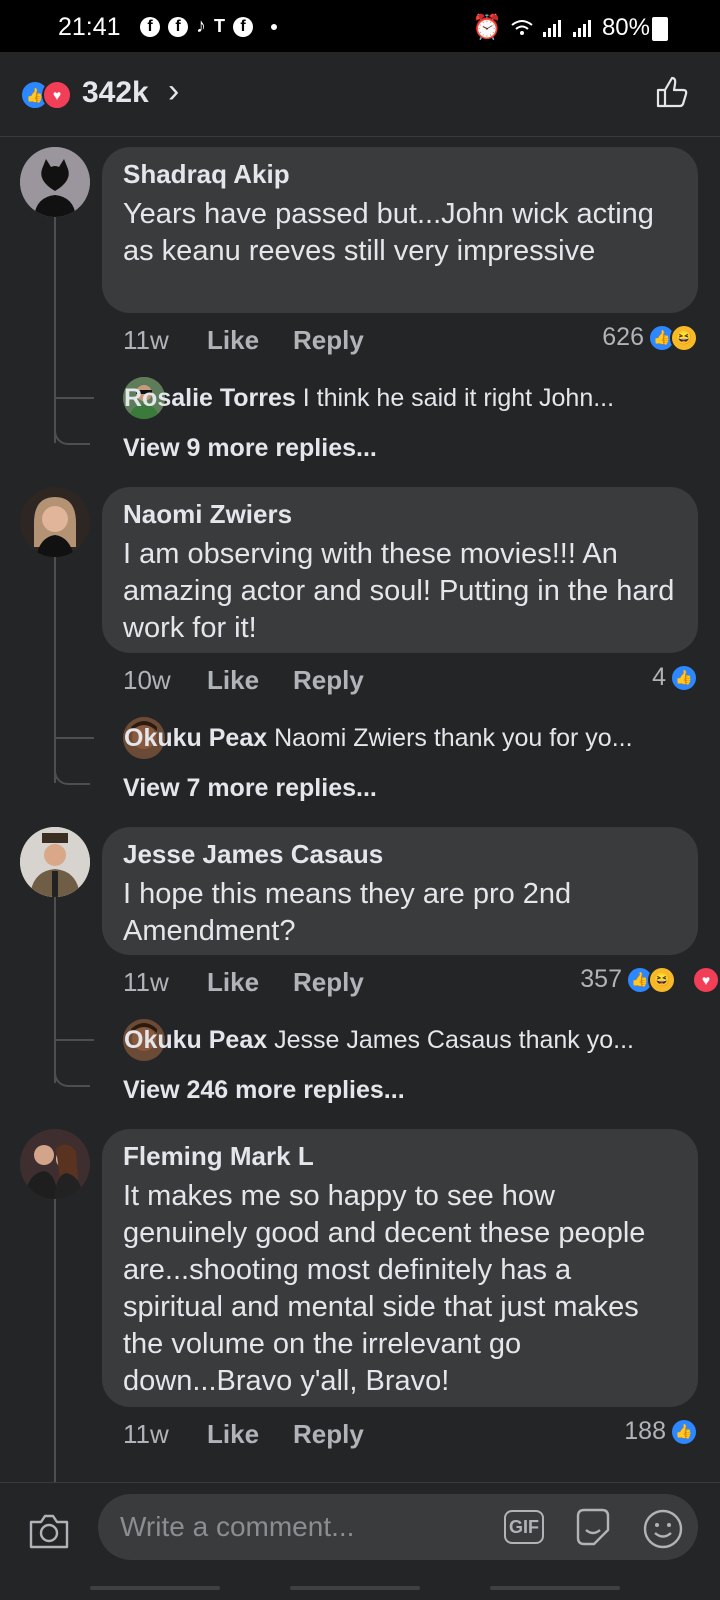  What do you see at coordinates (49, 1531) in the screenshot?
I see `camera-icon` at bounding box center [49, 1531].